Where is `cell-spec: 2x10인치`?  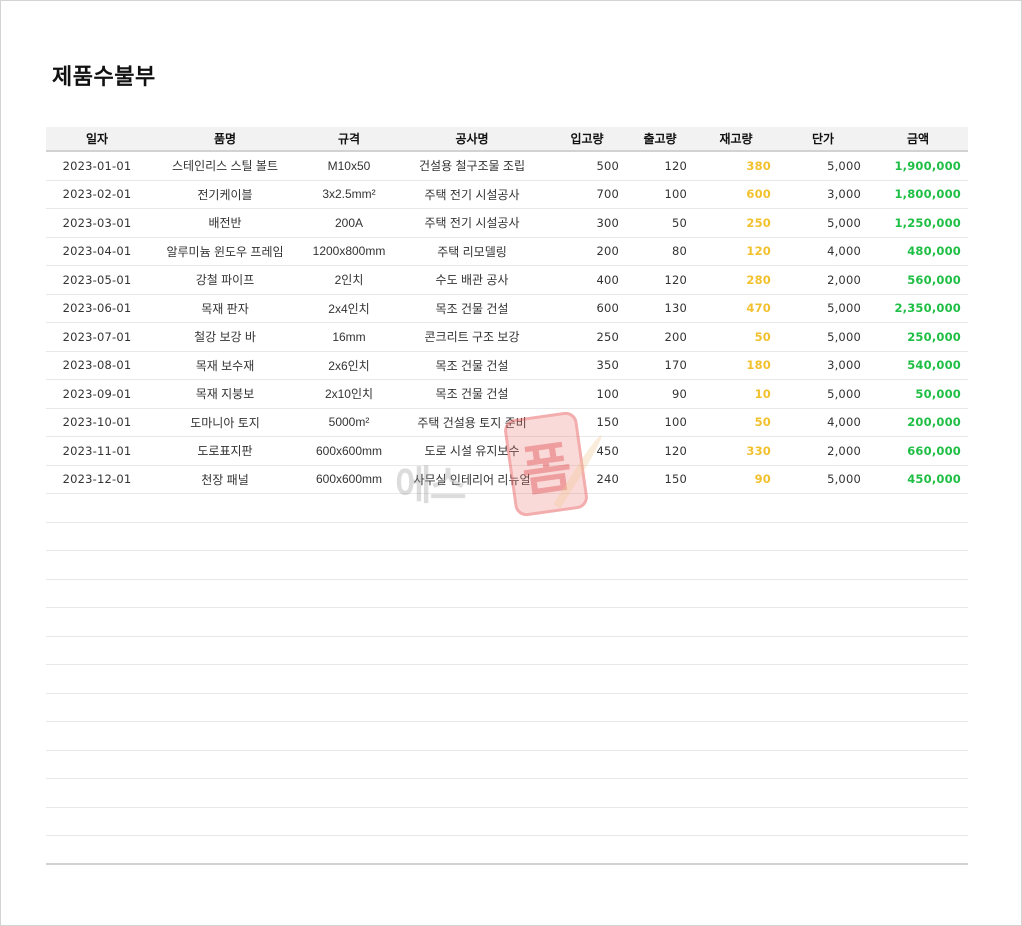 cell-spec: 2x10인치 is located at coordinates (349, 394).